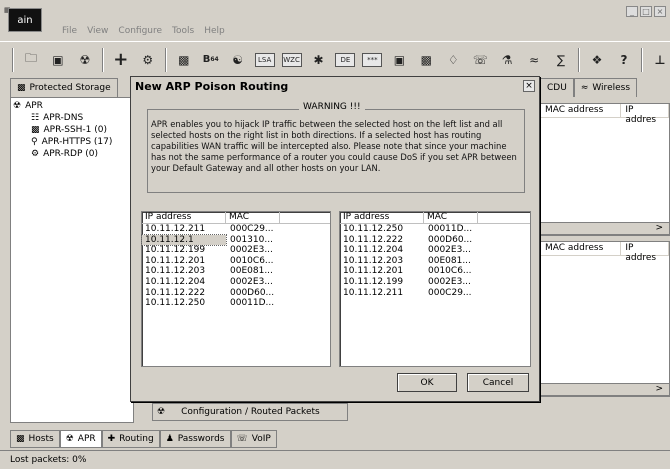  I want to click on ip-address: 10.11.12.211, so click(373, 292).